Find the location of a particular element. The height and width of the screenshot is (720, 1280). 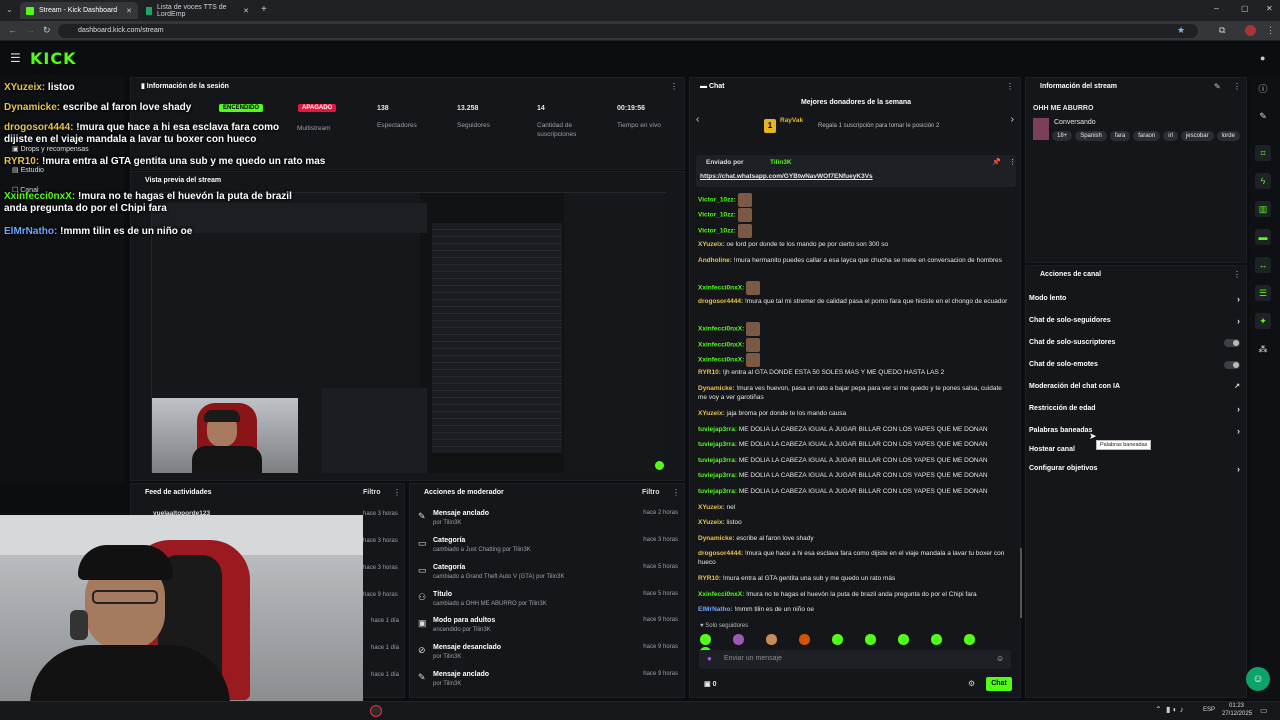

tray-chevron-icon: ⌃ is located at coordinates (1158, 709).